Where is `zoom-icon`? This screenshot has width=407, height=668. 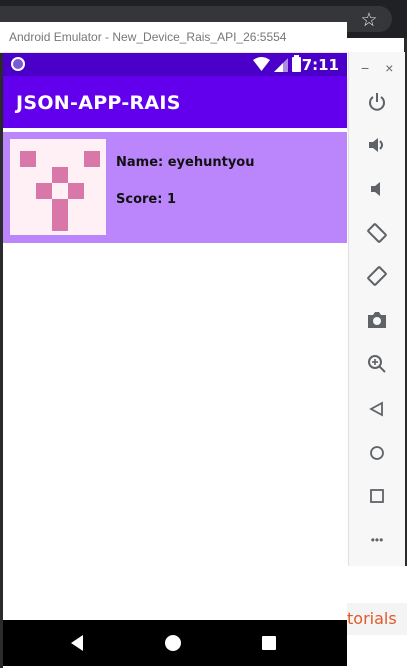
zoom-icon is located at coordinates (377, 364).